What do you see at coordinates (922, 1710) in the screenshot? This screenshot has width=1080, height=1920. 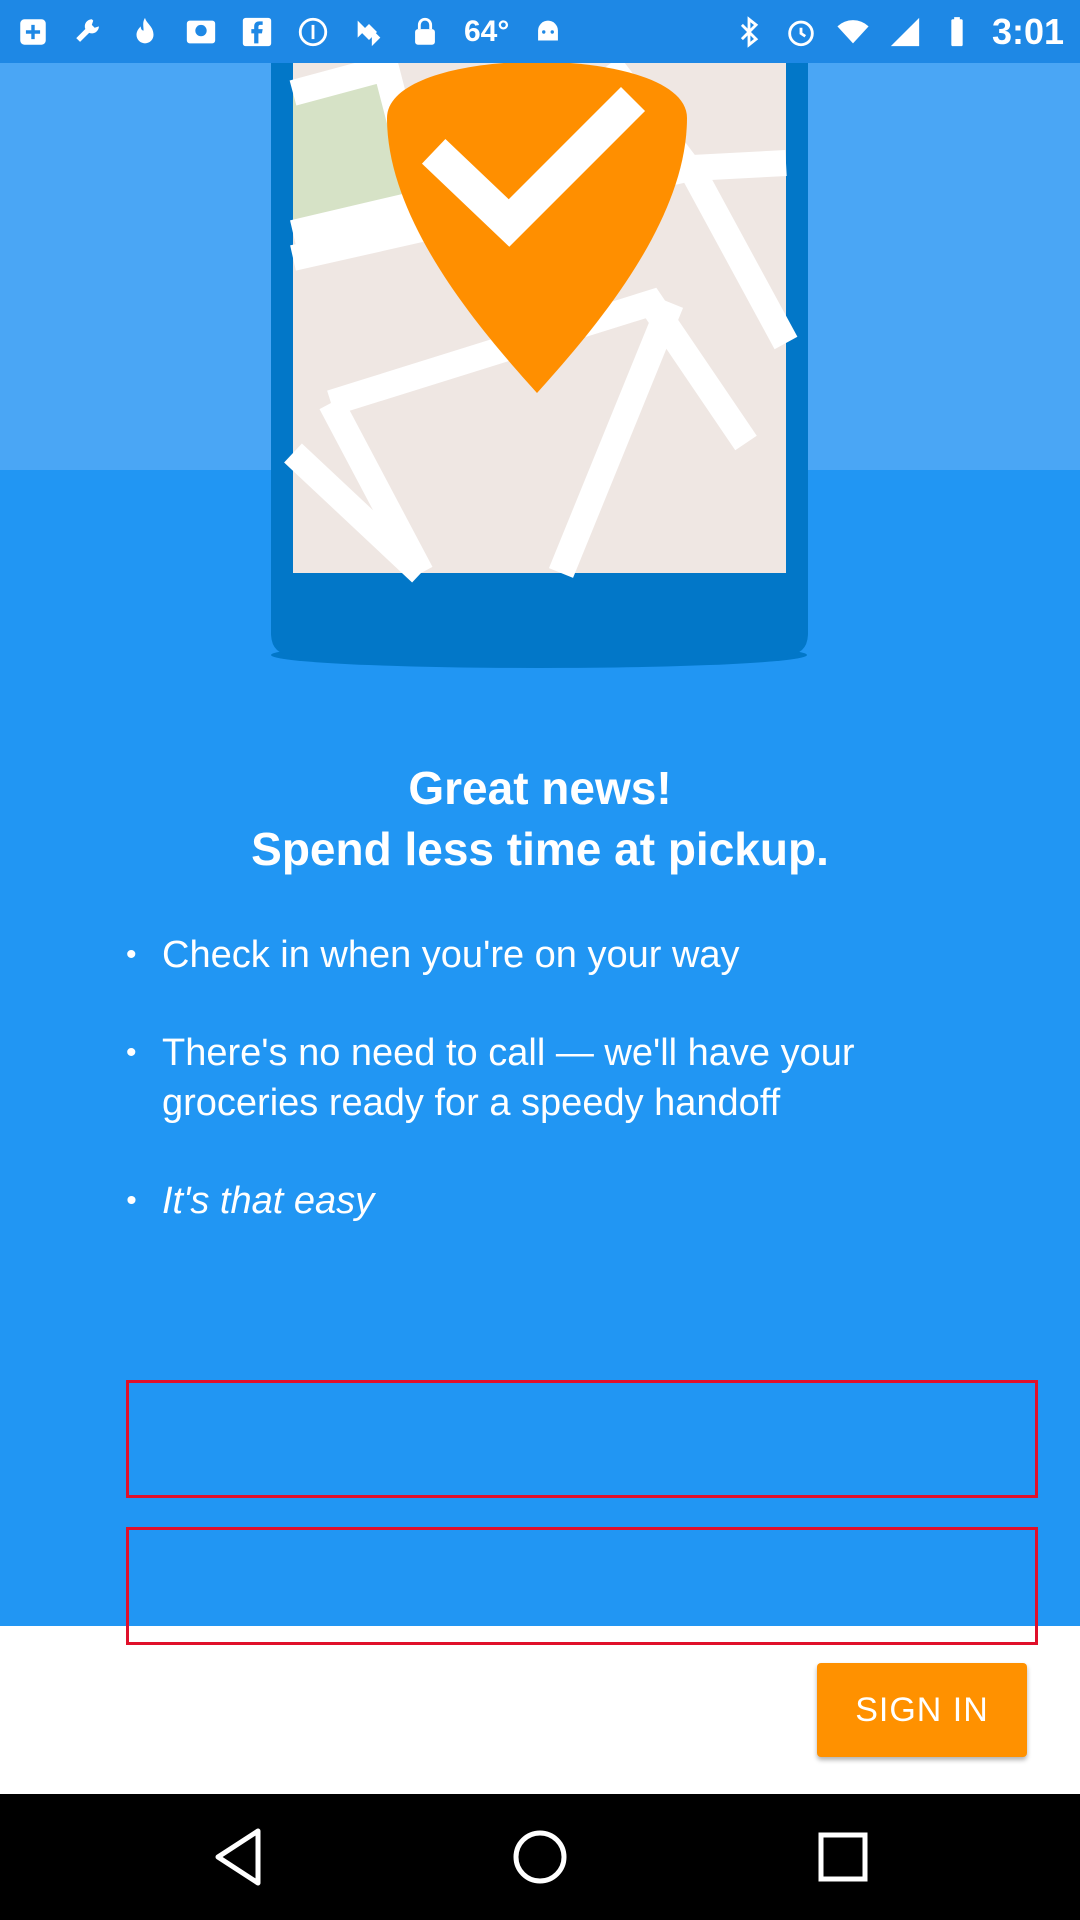 I see `sign-in-button: SIGN IN` at bounding box center [922, 1710].